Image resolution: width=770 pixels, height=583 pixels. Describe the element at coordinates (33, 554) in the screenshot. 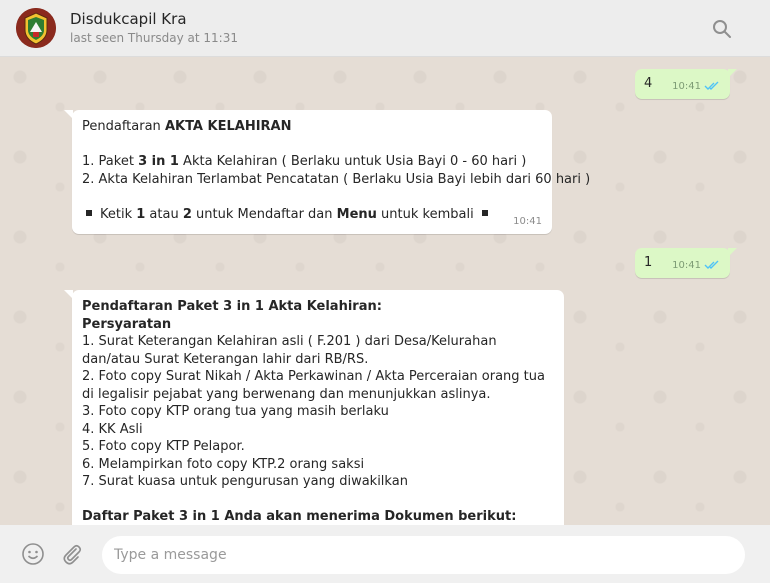

I see `emoji-icon` at that location.